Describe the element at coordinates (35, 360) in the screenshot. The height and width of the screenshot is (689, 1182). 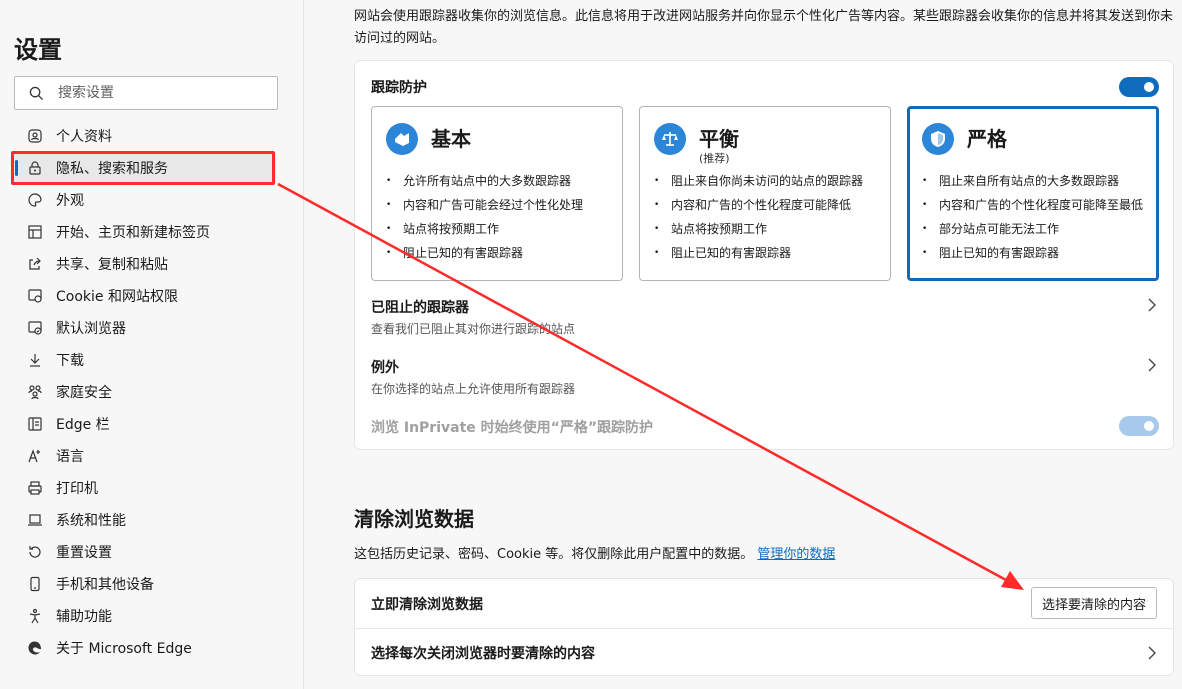
I see `download-icon` at that location.